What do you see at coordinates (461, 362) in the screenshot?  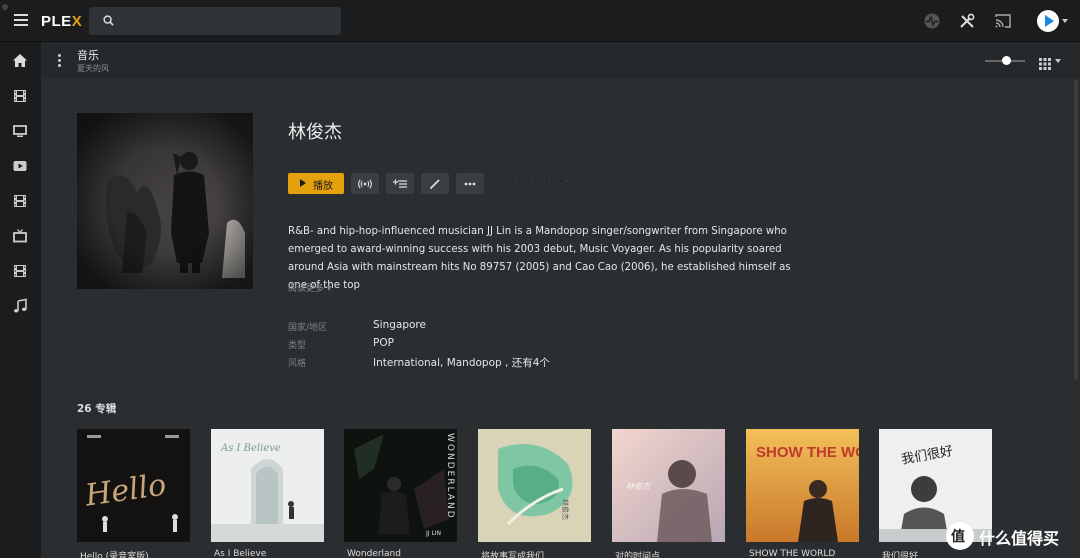 I see `meta-style-value: International, Mandopop , 还有4个` at bounding box center [461, 362].